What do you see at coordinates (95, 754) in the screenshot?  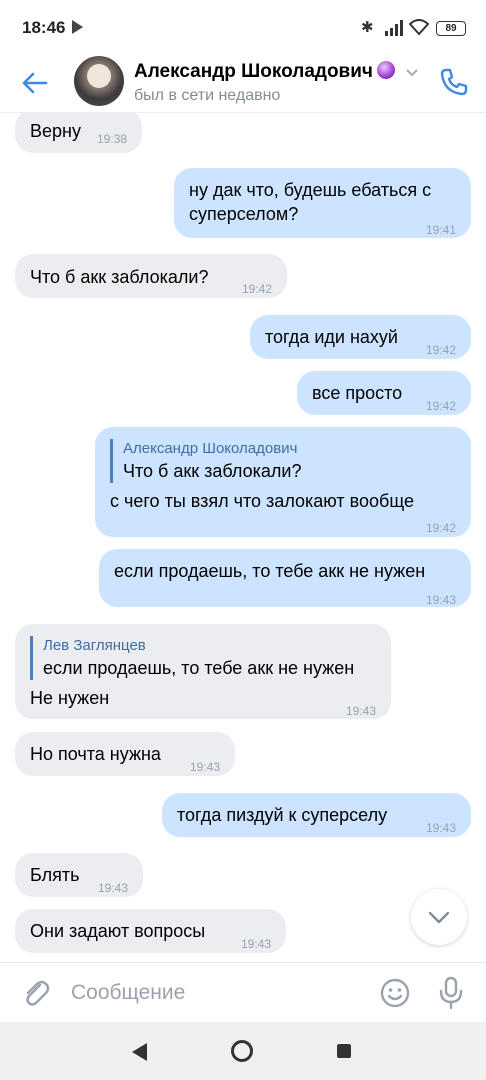 I see `message-text: Но почта нужна` at bounding box center [95, 754].